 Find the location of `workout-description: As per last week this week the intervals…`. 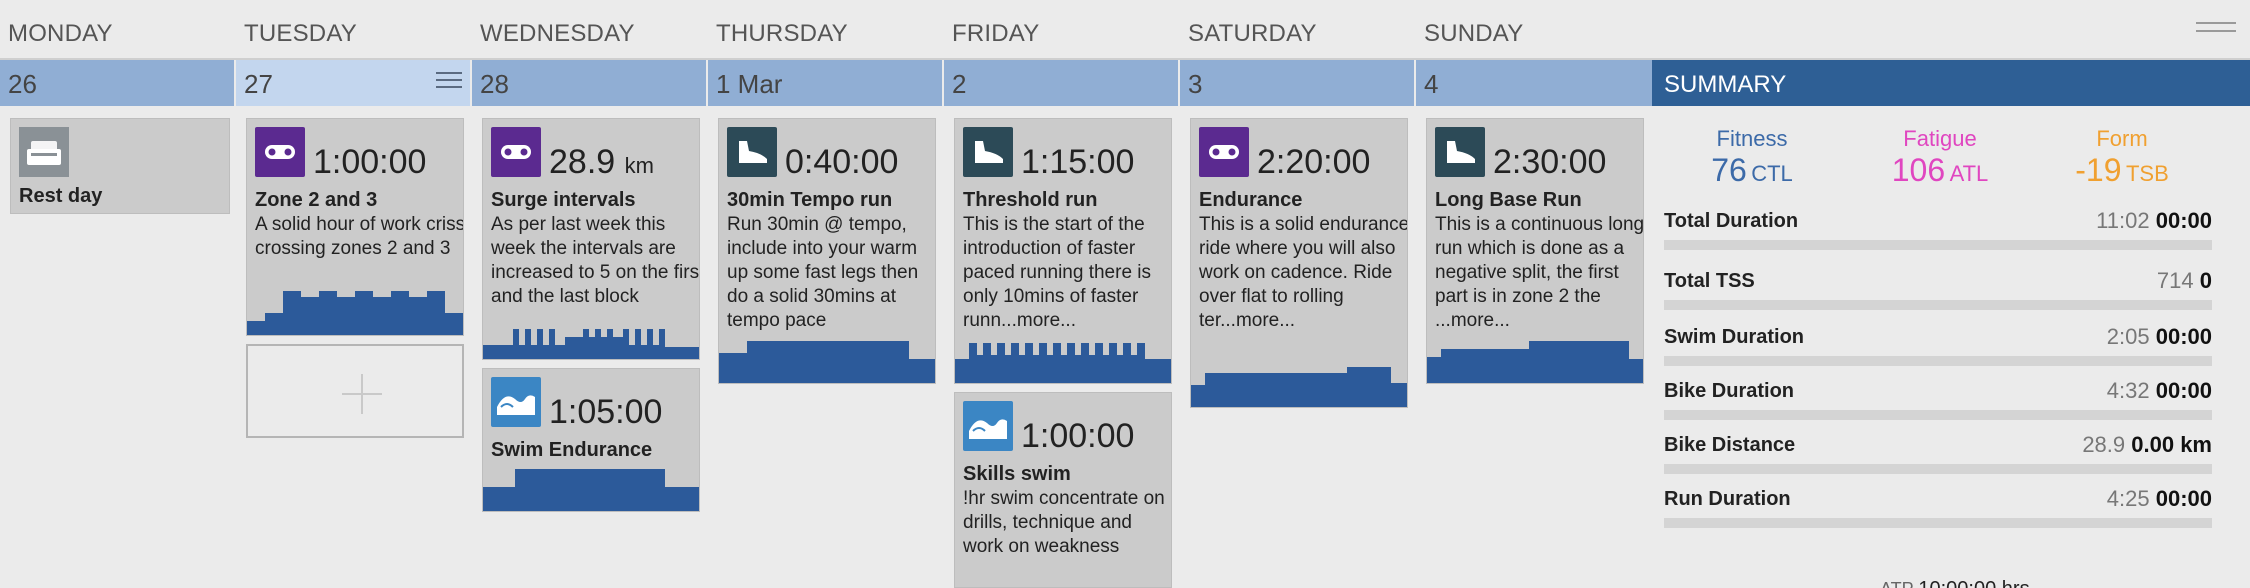

workout-description: As per last week this week the intervals… is located at coordinates (595, 260).